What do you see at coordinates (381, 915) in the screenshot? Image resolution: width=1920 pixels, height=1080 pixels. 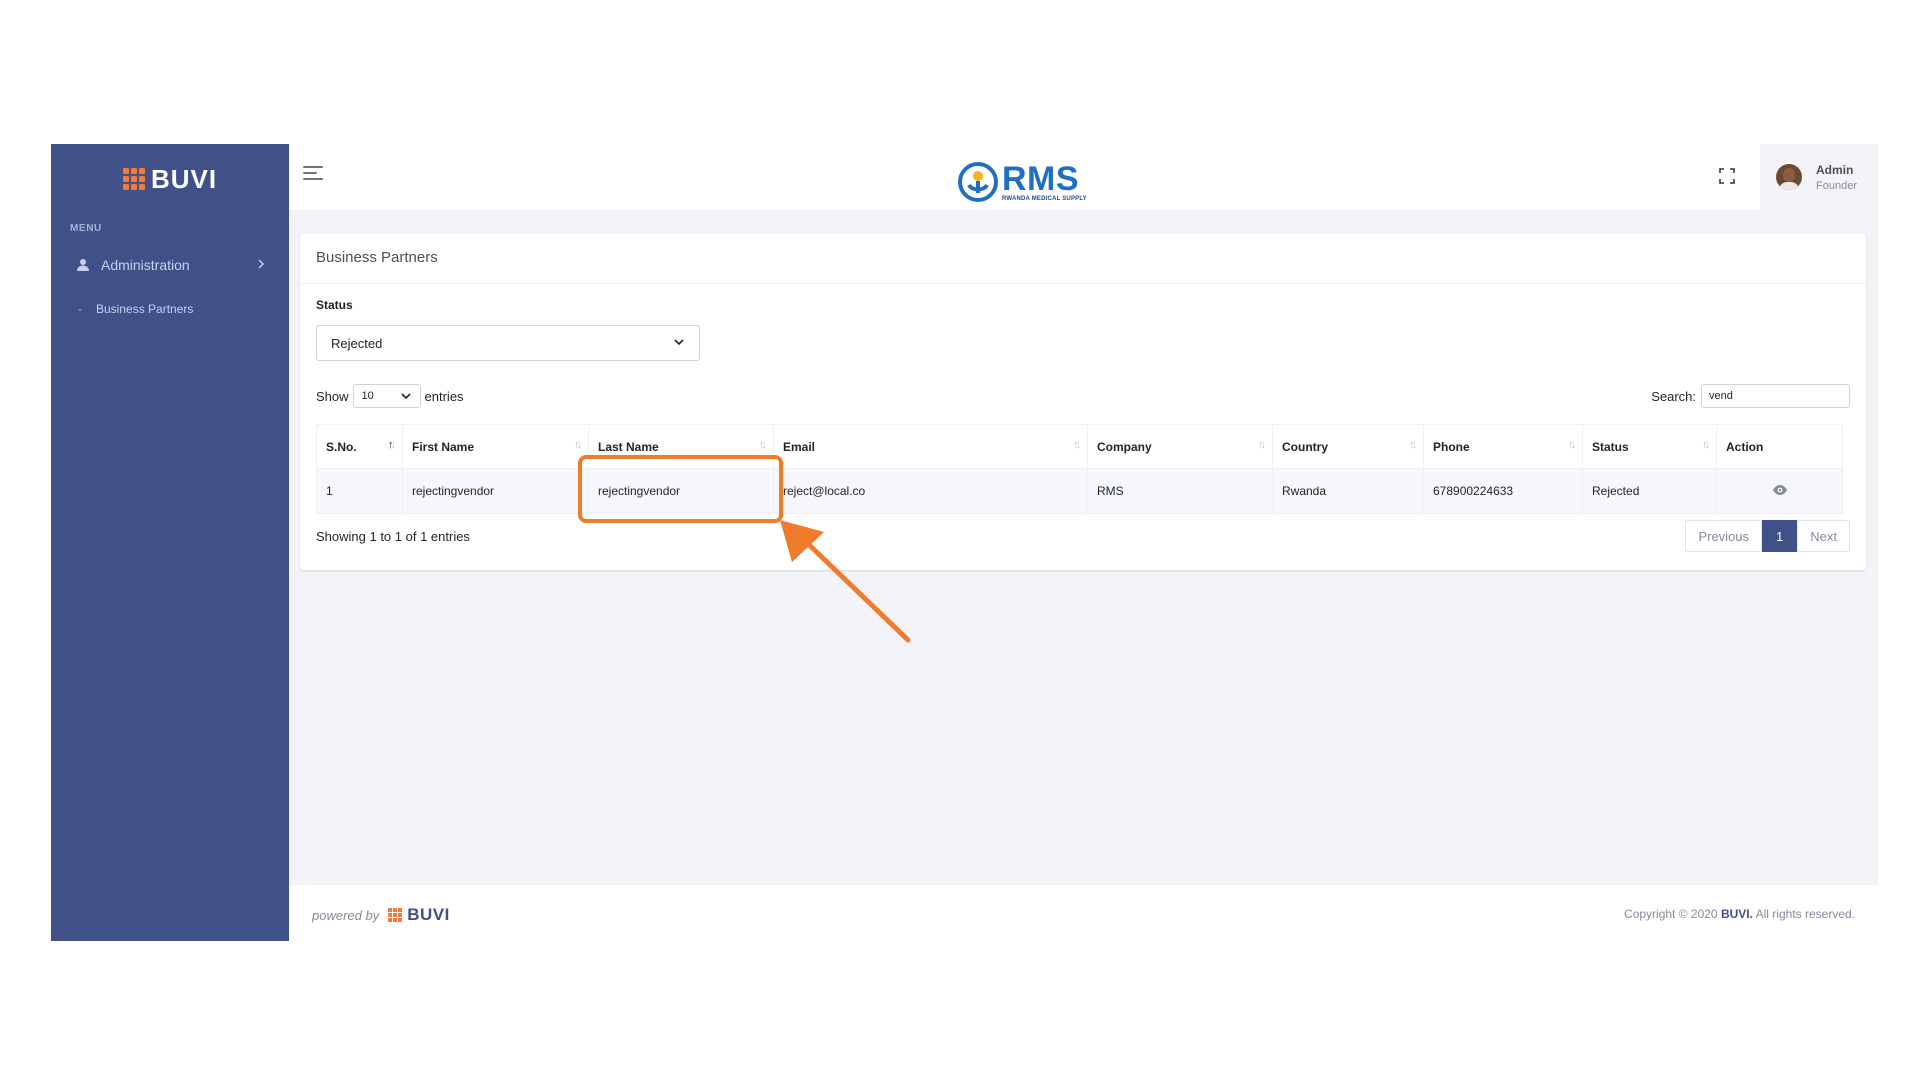 I see `powered-by: powered by BUVI` at bounding box center [381, 915].